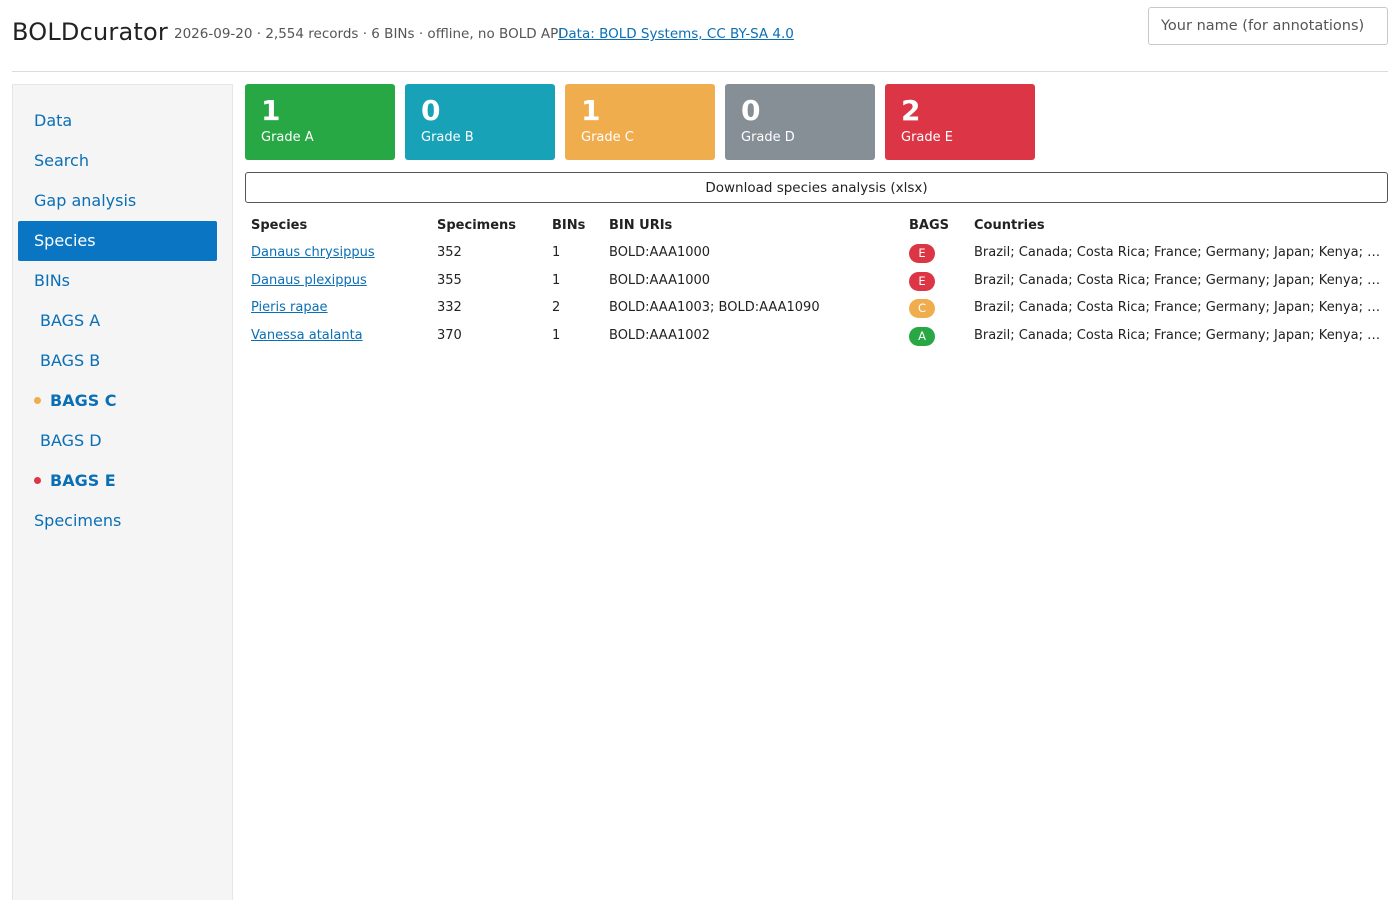 The height and width of the screenshot is (900, 1400). What do you see at coordinates (449, 253) in the screenshot?
I see `specimens-cell: 352` at bounding box center [449, 253].